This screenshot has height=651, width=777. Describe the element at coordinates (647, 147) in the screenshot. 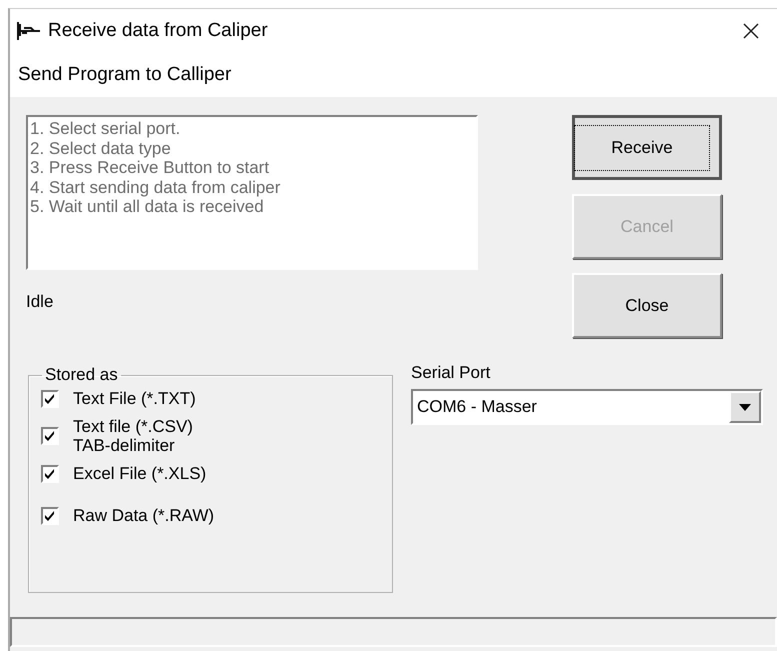

I see `receive-button: Receive` at that location.